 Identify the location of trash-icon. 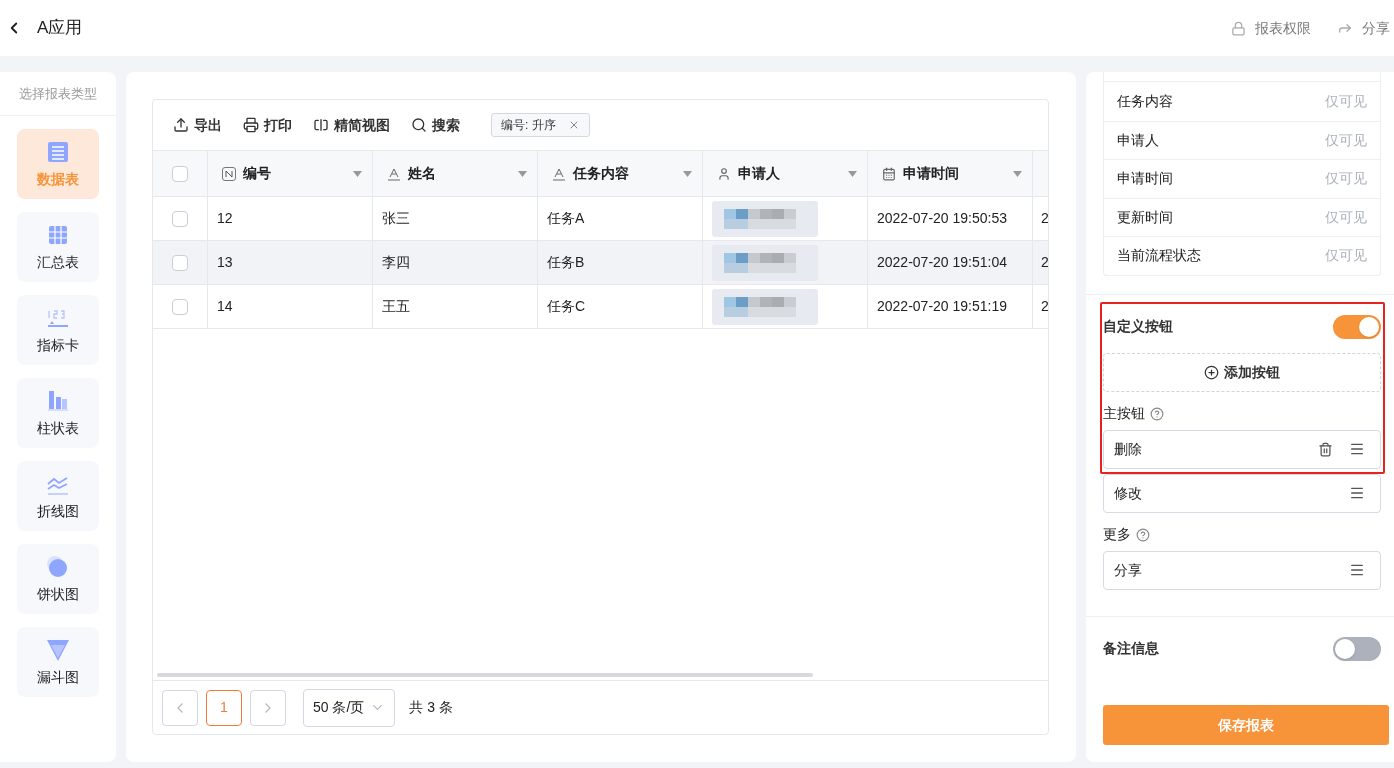
(1325, 449).